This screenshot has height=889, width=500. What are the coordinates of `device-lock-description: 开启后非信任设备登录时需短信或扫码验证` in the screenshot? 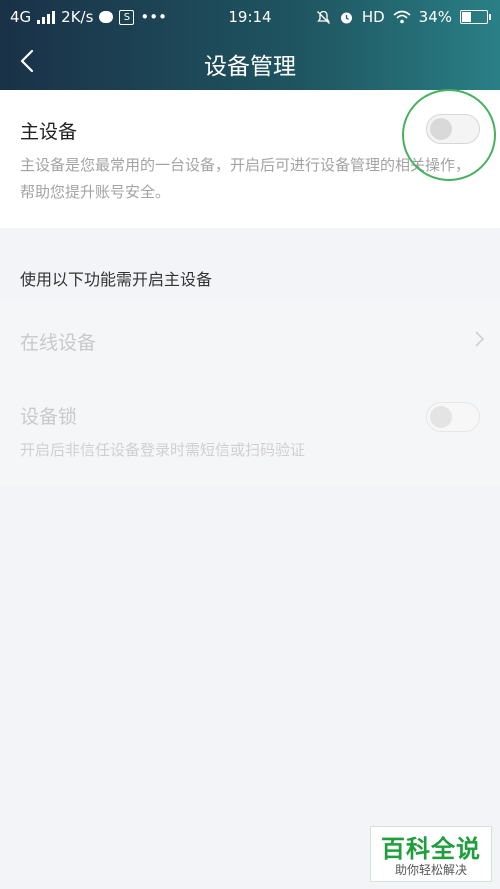 It's located at (163, 450).